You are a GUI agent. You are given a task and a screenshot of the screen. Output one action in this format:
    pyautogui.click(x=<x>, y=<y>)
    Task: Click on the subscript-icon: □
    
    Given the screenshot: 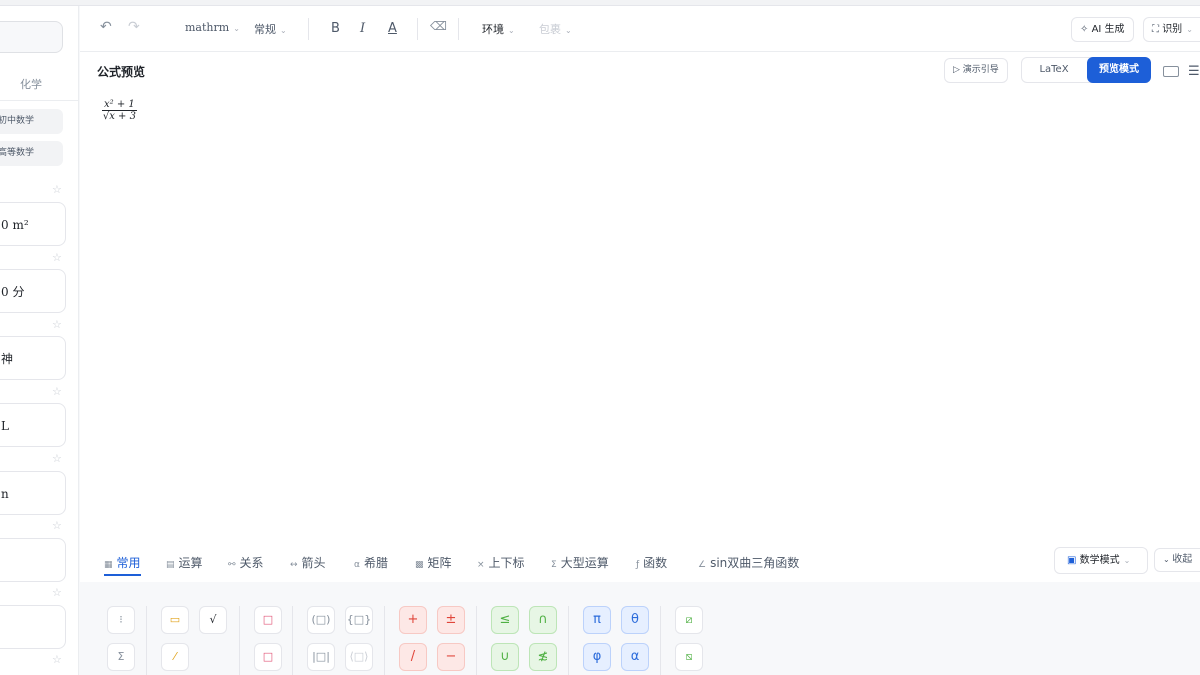 What is the action you would take?
    pyautogui.click(x=268, y=657)
    